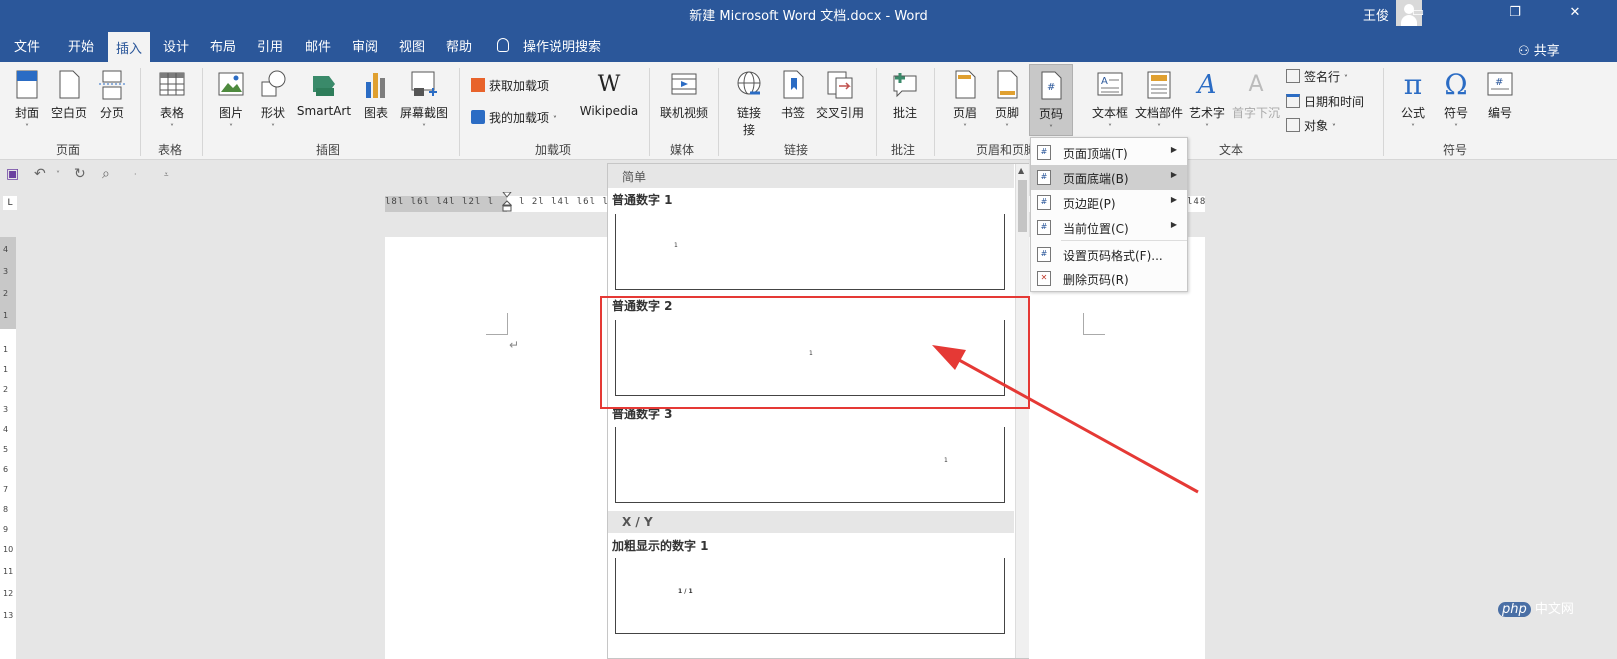  What do you see at coordinates (1554, 609) in the screenshot?
I see `watermark-site: 中文网` at bounding box center [1554, 609].